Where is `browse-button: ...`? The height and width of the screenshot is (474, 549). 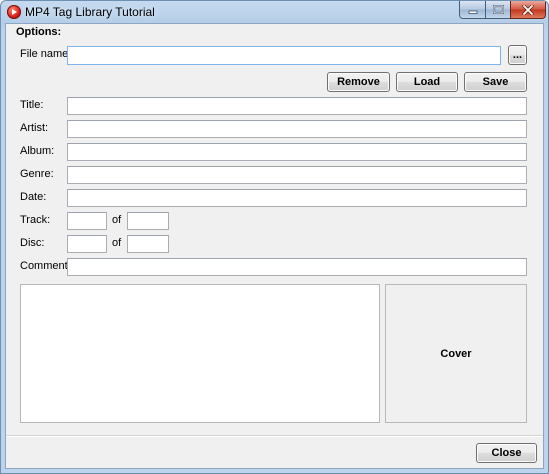 browse-button: ... is located at coordinates (517, 55).